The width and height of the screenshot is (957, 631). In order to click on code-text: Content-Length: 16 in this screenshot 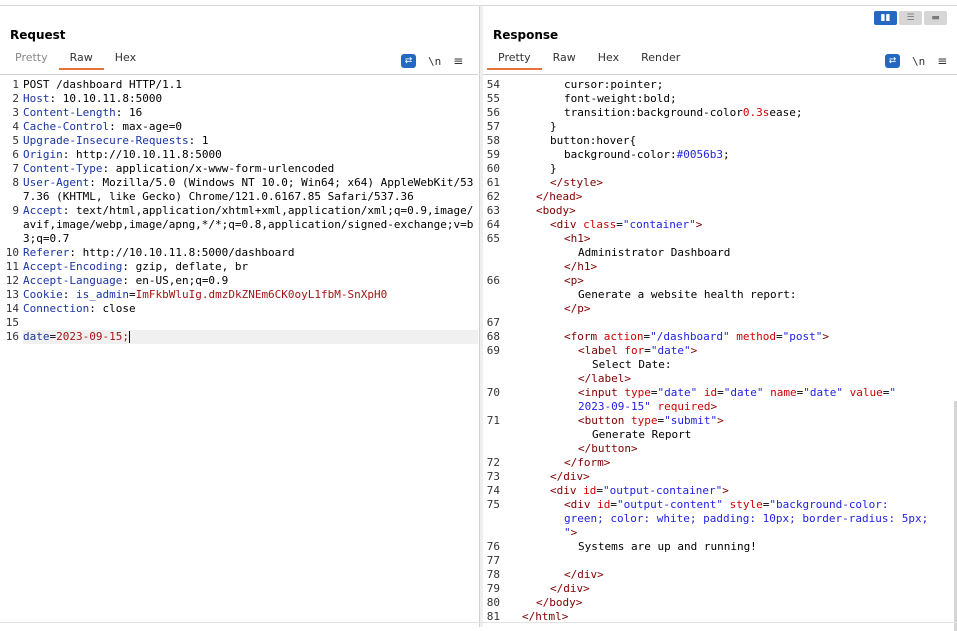, I will do `click(250, 113)`.